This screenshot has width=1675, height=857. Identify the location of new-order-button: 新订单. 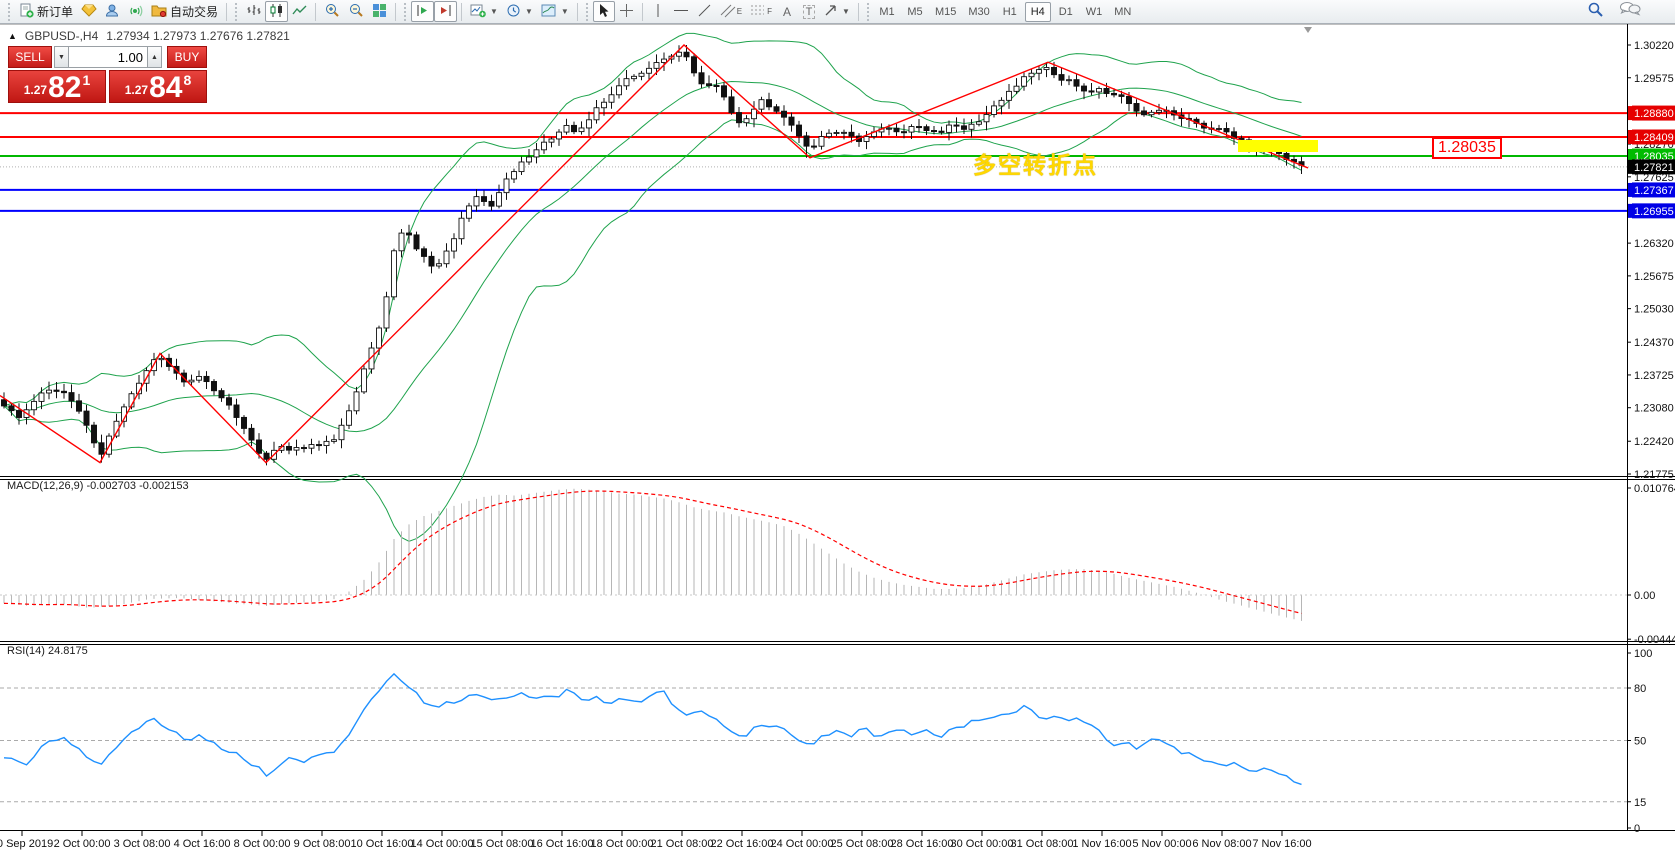
(46, 11).